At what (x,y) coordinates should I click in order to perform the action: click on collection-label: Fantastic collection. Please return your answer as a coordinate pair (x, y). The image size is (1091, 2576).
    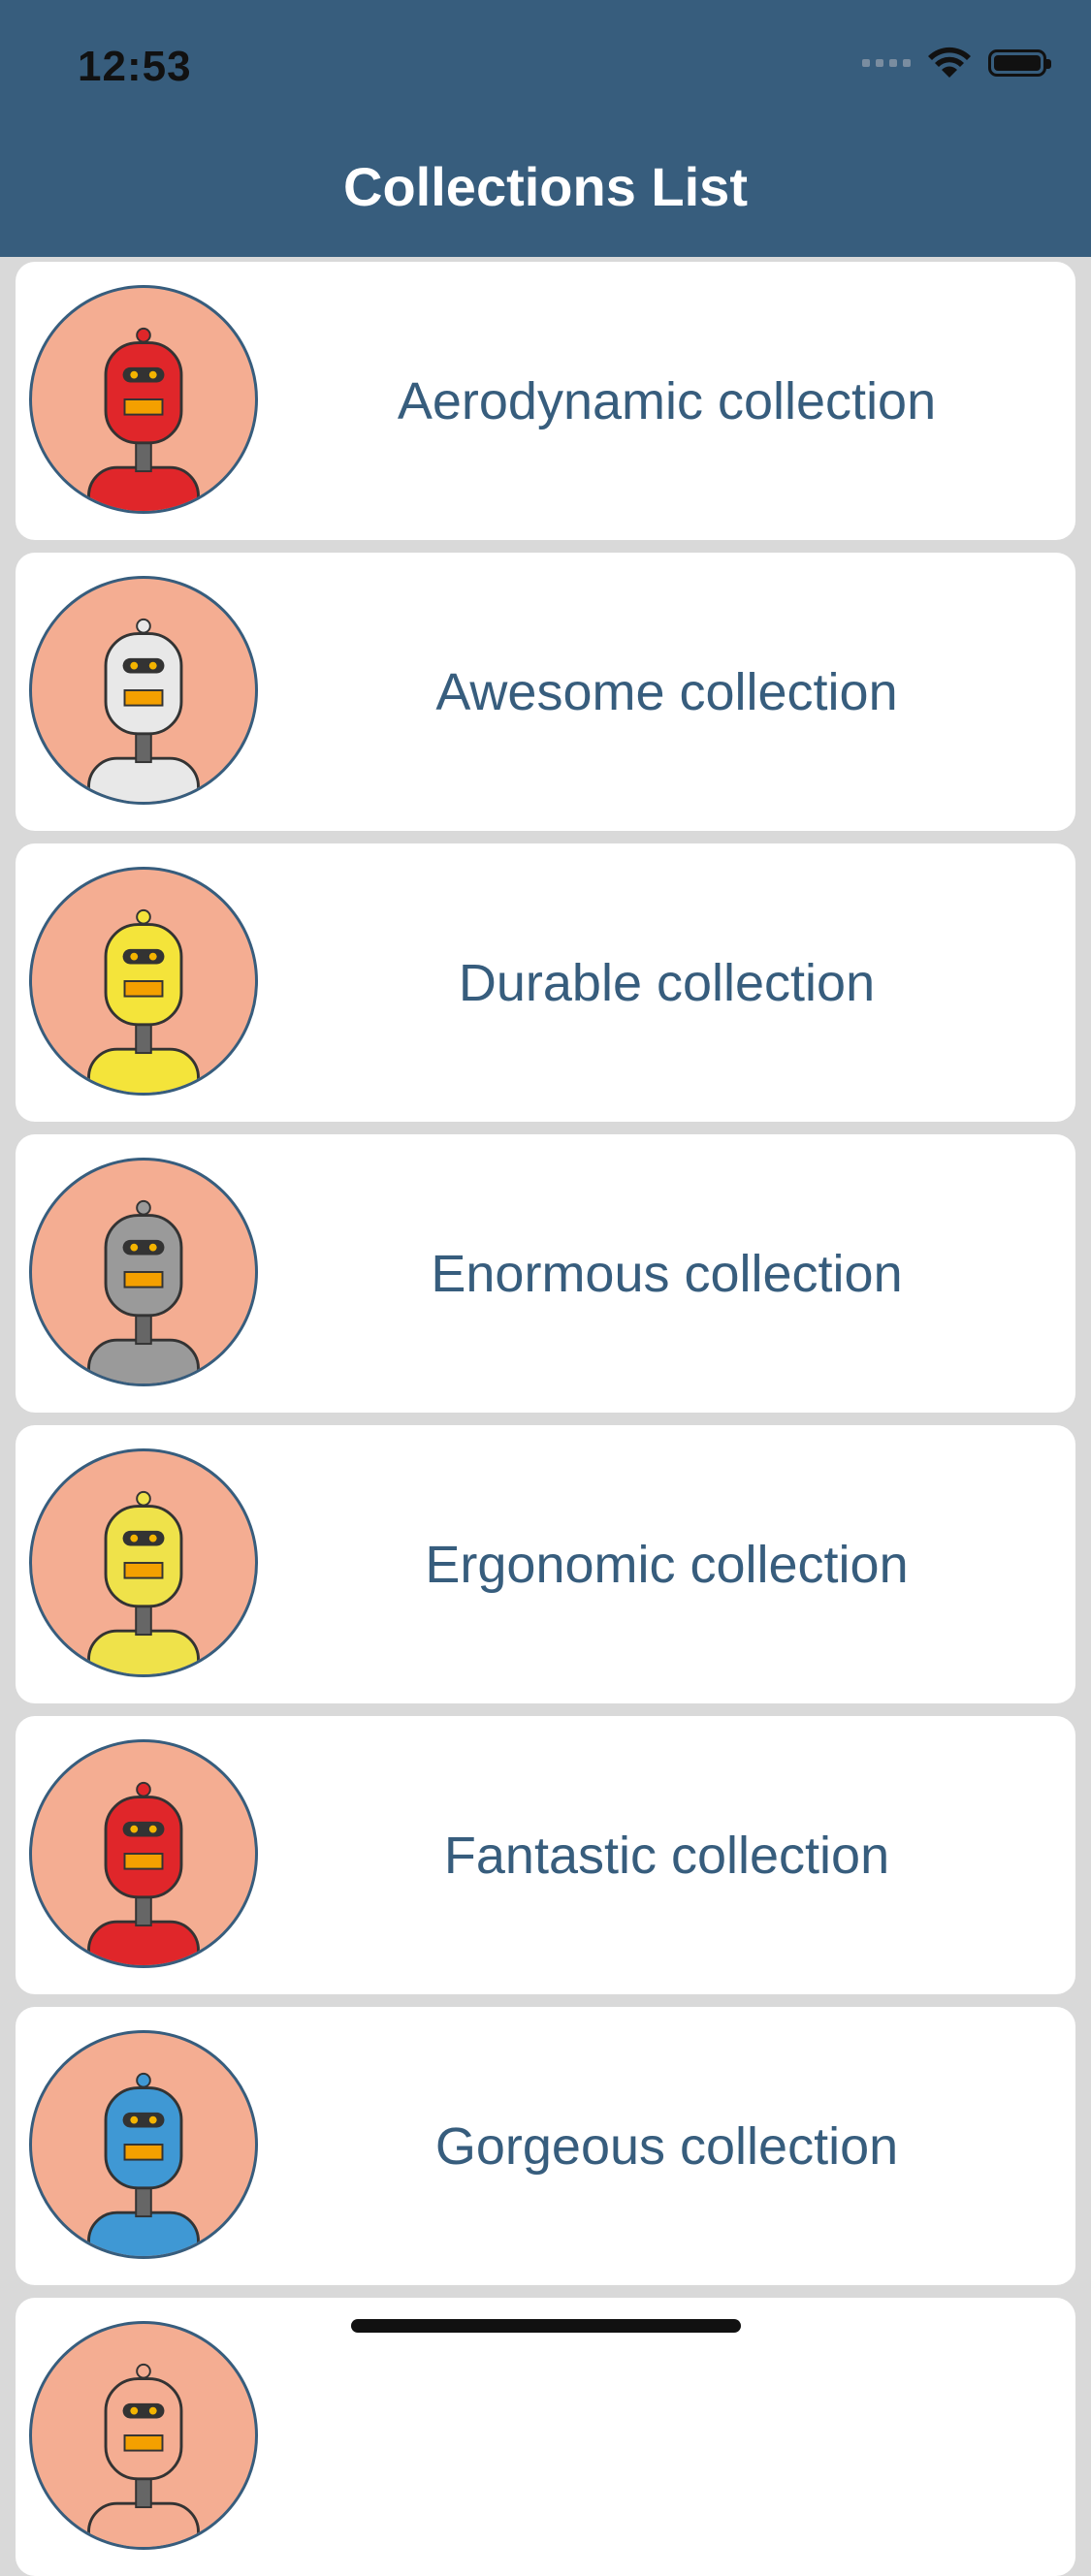
    Looking at the image, I should click on (666, 1855).